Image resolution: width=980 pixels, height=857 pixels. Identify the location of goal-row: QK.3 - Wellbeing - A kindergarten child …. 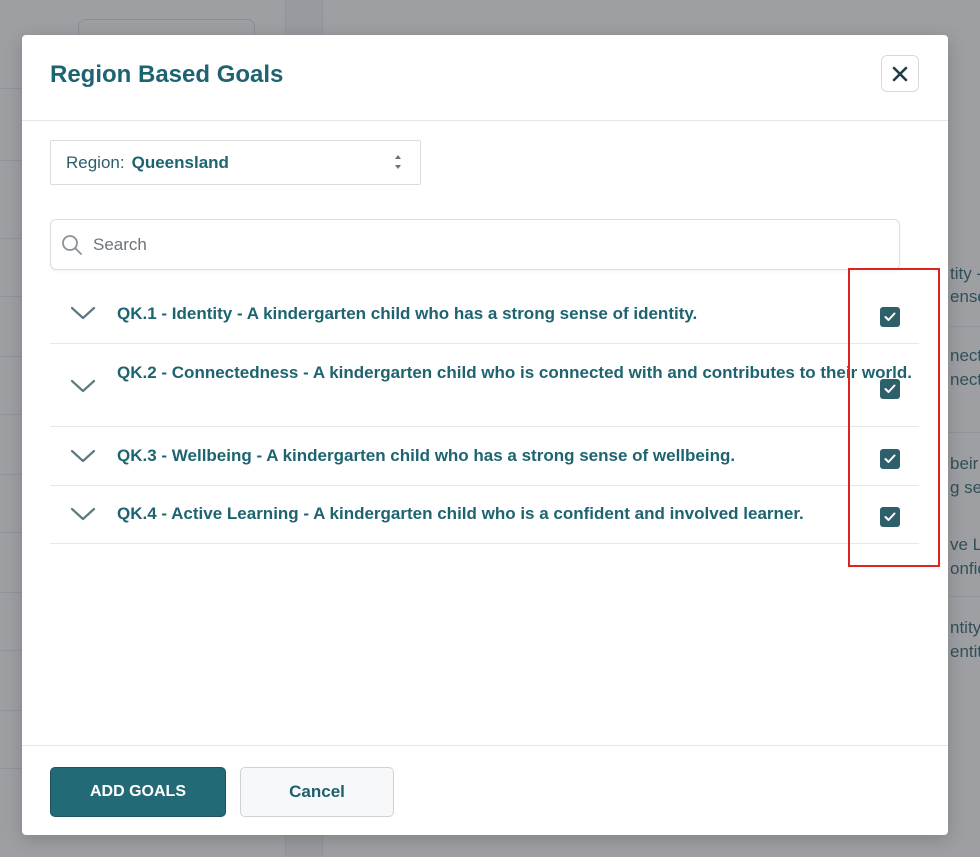
(484, 456).